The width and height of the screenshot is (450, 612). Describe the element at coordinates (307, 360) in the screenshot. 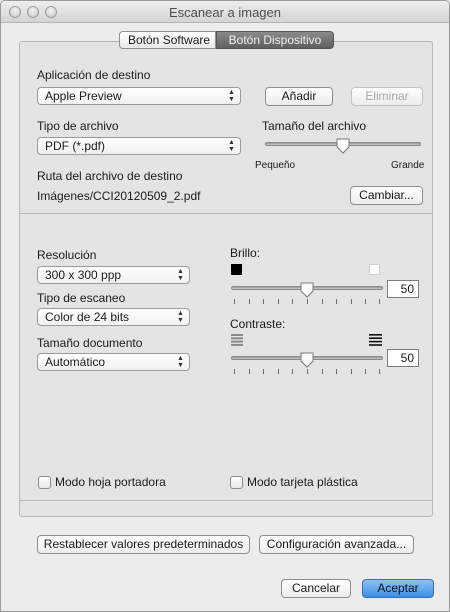

I see `contrast-slider-thumb` at that location.